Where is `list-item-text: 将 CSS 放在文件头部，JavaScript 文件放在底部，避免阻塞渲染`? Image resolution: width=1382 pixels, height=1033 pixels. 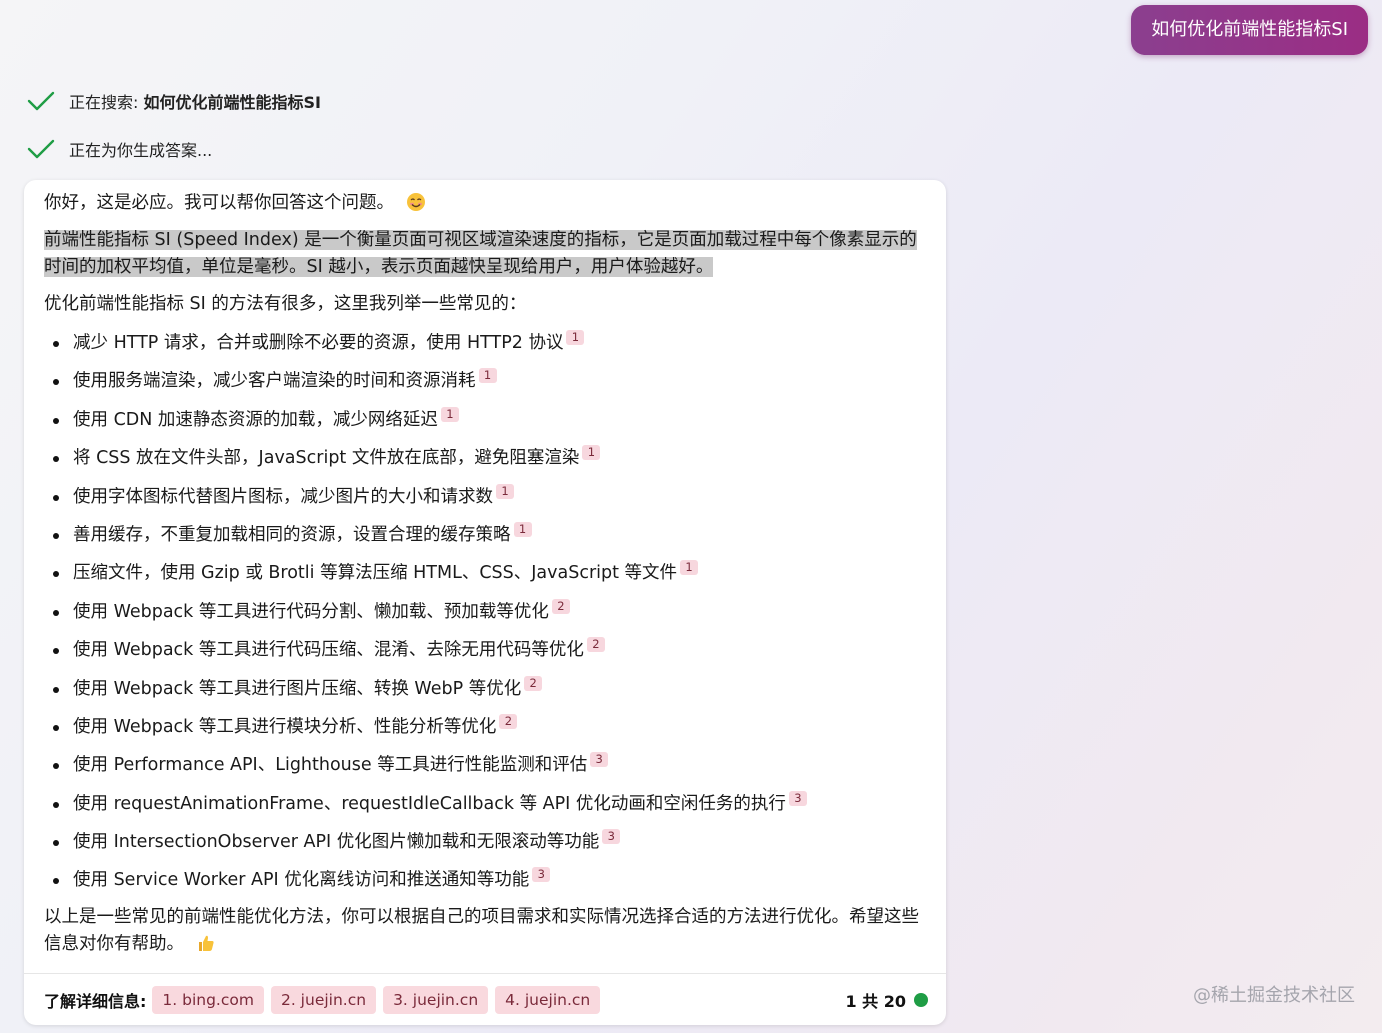
list-item-text: 将 CSS 放在文件头部，JavaScript 文件放在底部，避免阻塞渲染 is located at coordinates (326, 458).